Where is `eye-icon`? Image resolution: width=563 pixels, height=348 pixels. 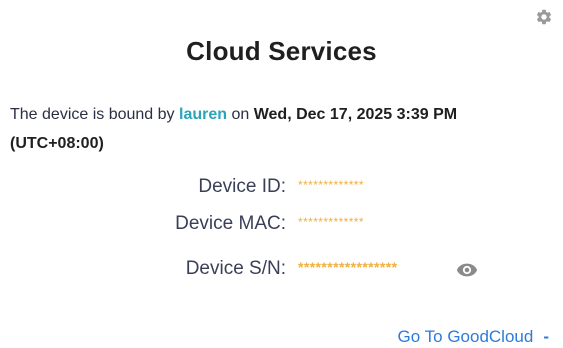
eye-icon is located at coordinates (467, 270).